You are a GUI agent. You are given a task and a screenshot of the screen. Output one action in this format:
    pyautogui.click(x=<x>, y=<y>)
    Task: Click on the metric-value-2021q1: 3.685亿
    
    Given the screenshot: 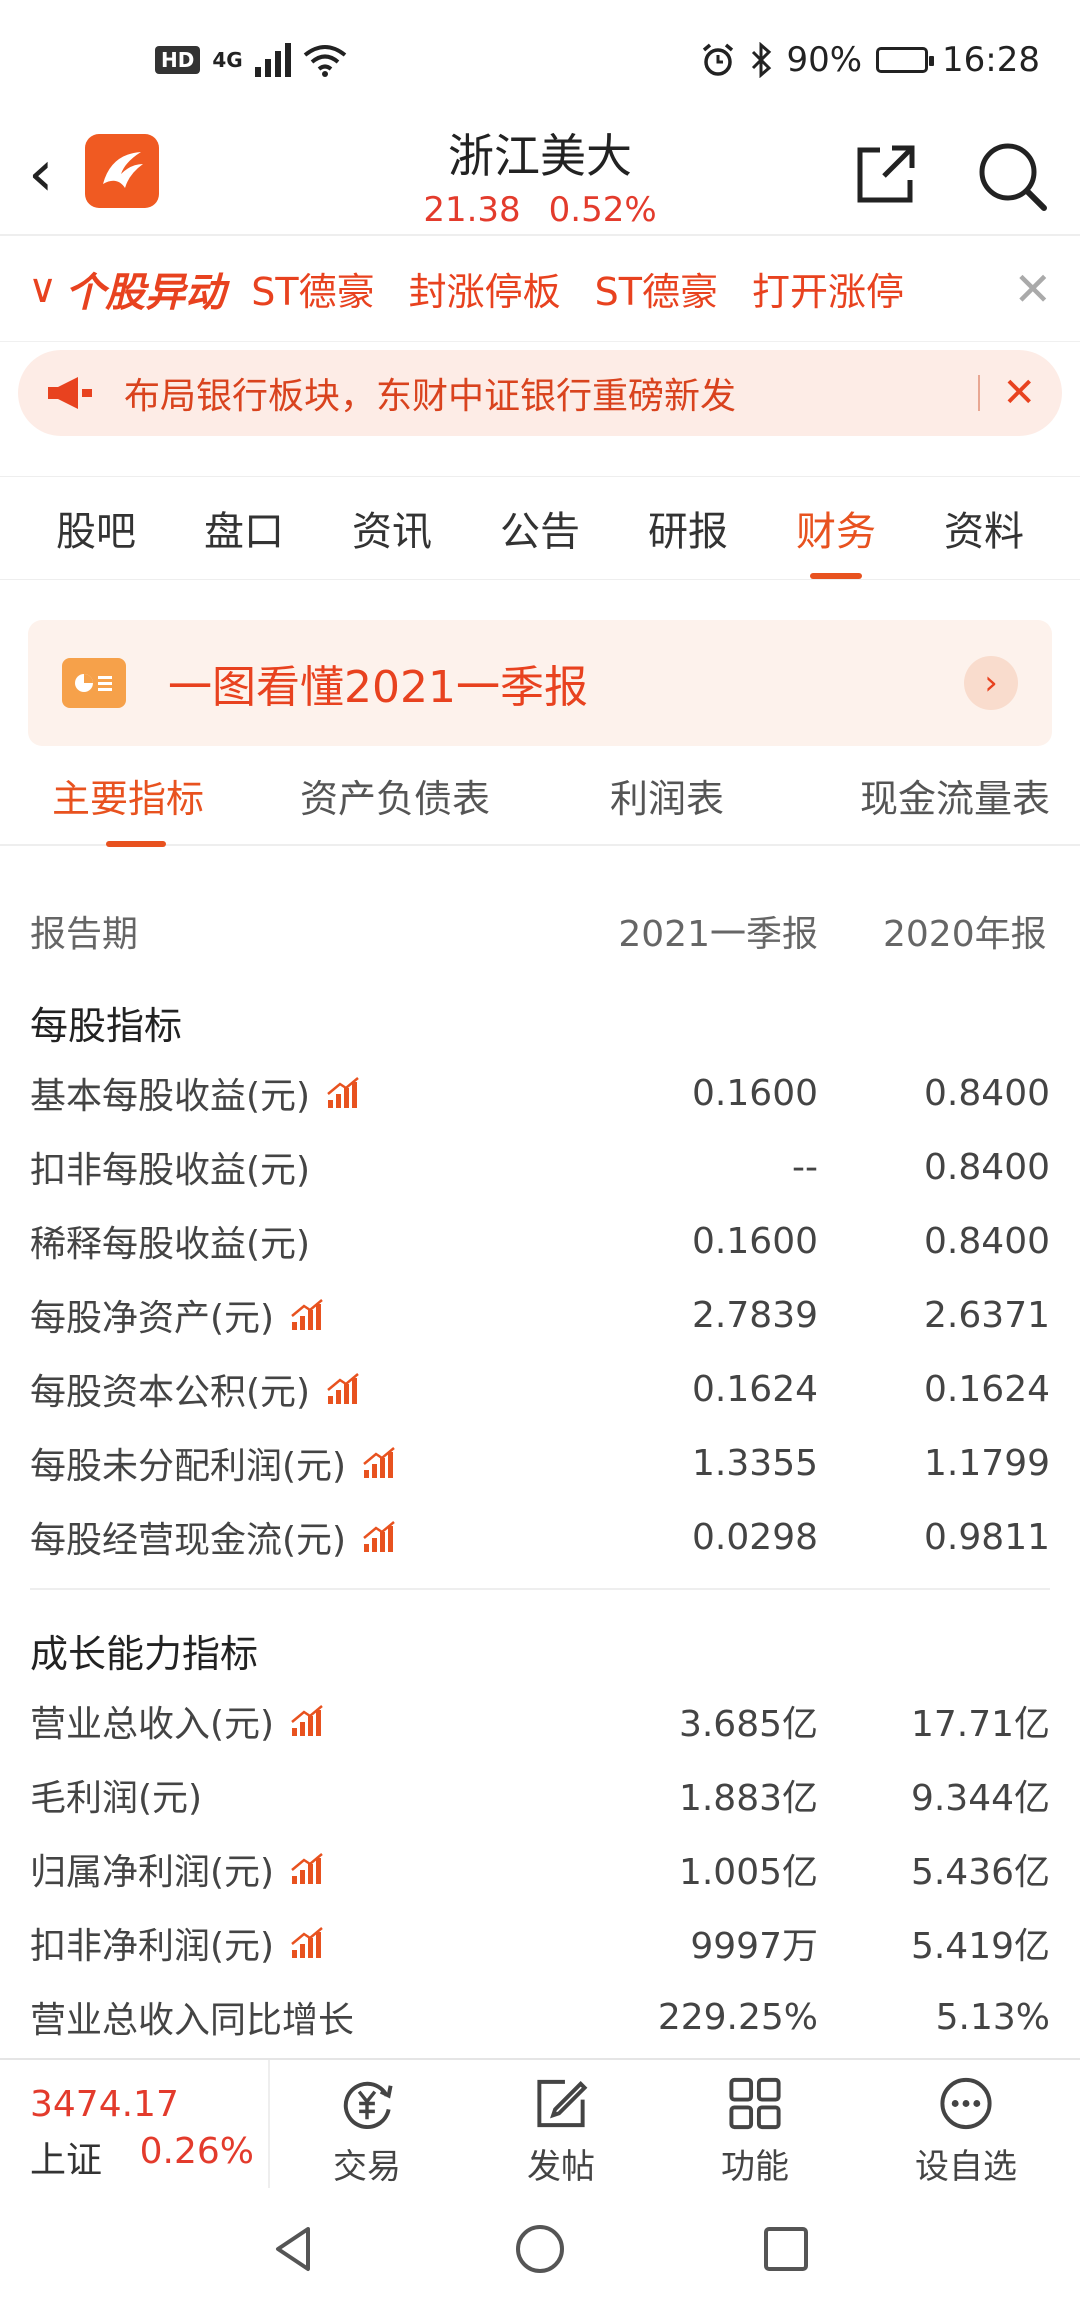 What is the action you would take?
    pyautogui.click(x=748, y=1724)
    